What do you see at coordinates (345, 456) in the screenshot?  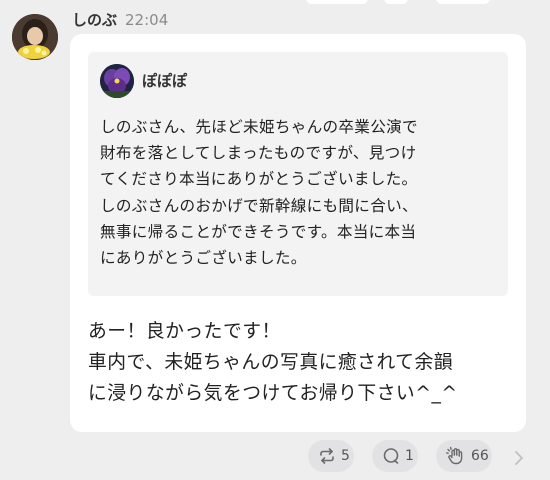 I see `repost-count: 5` at bounding box center [345, 456].